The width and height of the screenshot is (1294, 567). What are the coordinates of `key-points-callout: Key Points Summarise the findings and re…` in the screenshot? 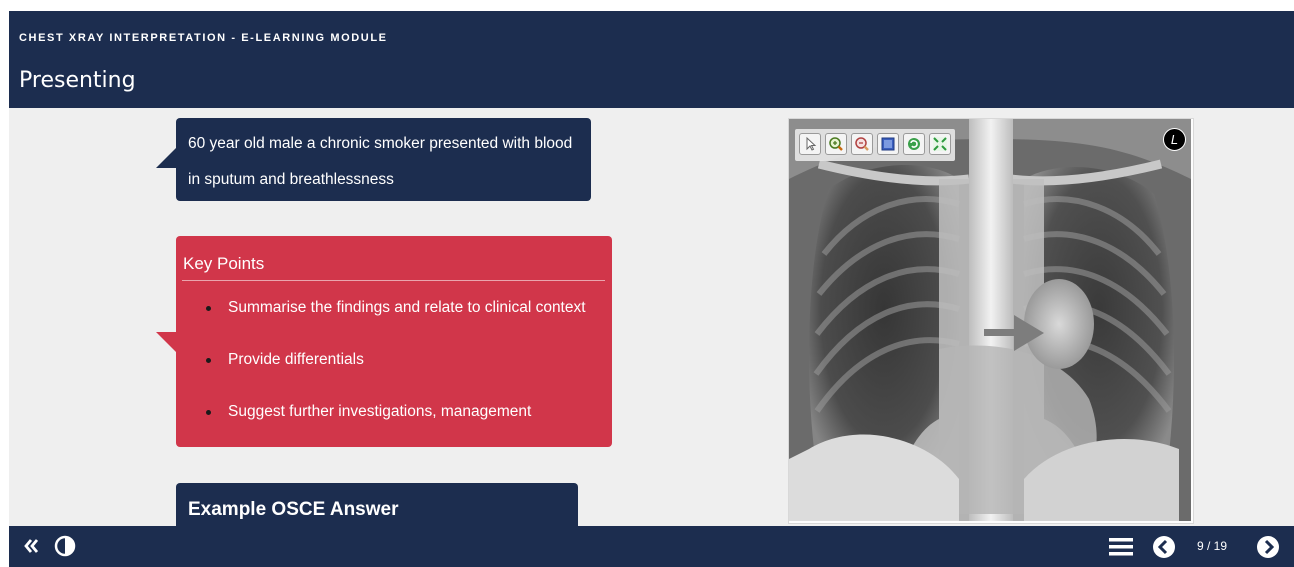 It's located at (384, 341).